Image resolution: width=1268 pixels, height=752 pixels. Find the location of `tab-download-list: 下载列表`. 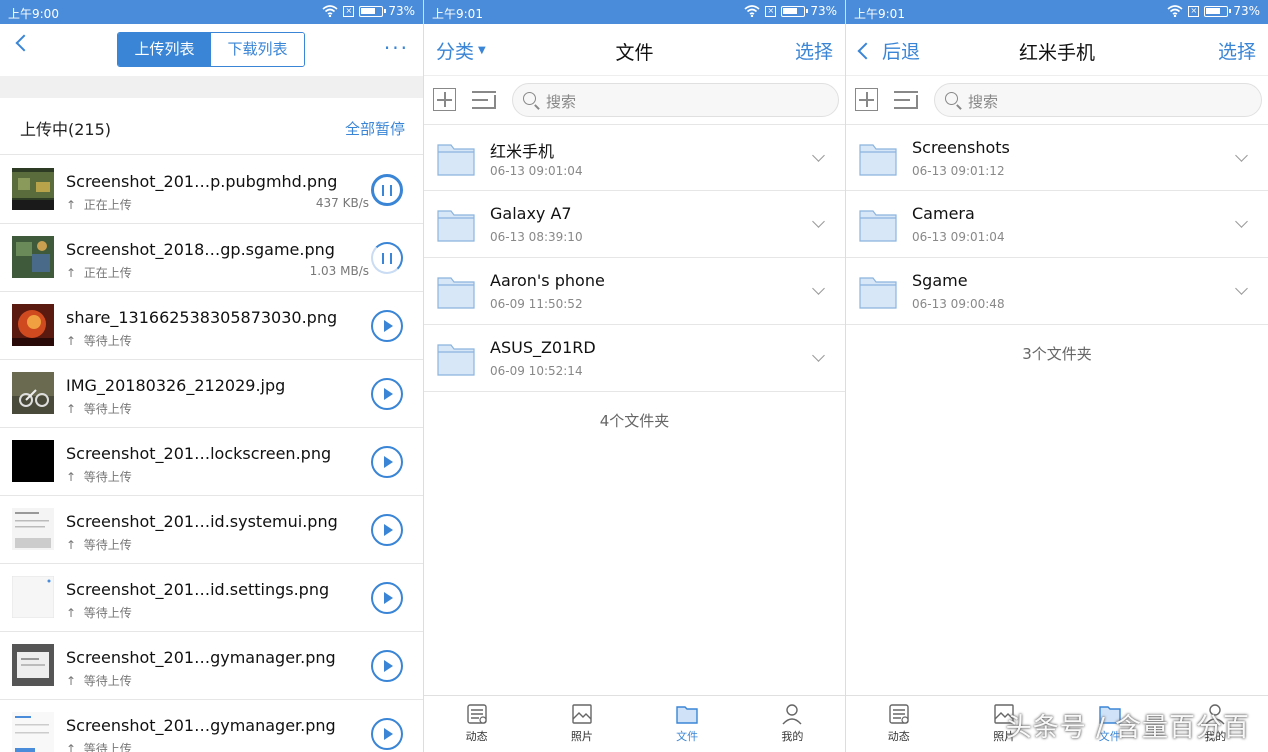

tab-download-list: 下载列表 is located at coordinates (257, 49).